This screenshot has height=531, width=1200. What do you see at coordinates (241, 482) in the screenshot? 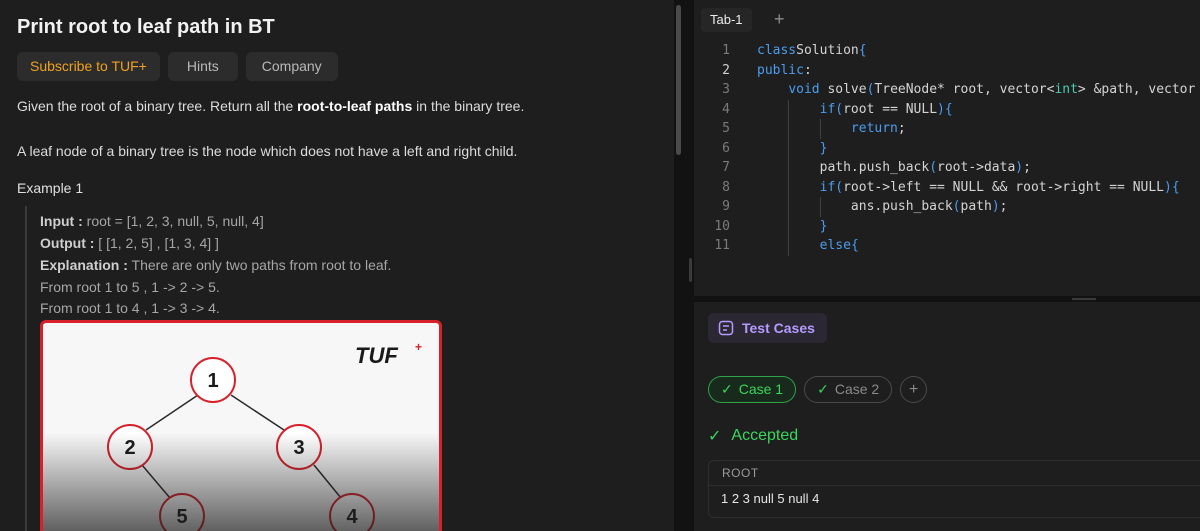
I see `image-fade-overlay` at bounding box center [241, 482].